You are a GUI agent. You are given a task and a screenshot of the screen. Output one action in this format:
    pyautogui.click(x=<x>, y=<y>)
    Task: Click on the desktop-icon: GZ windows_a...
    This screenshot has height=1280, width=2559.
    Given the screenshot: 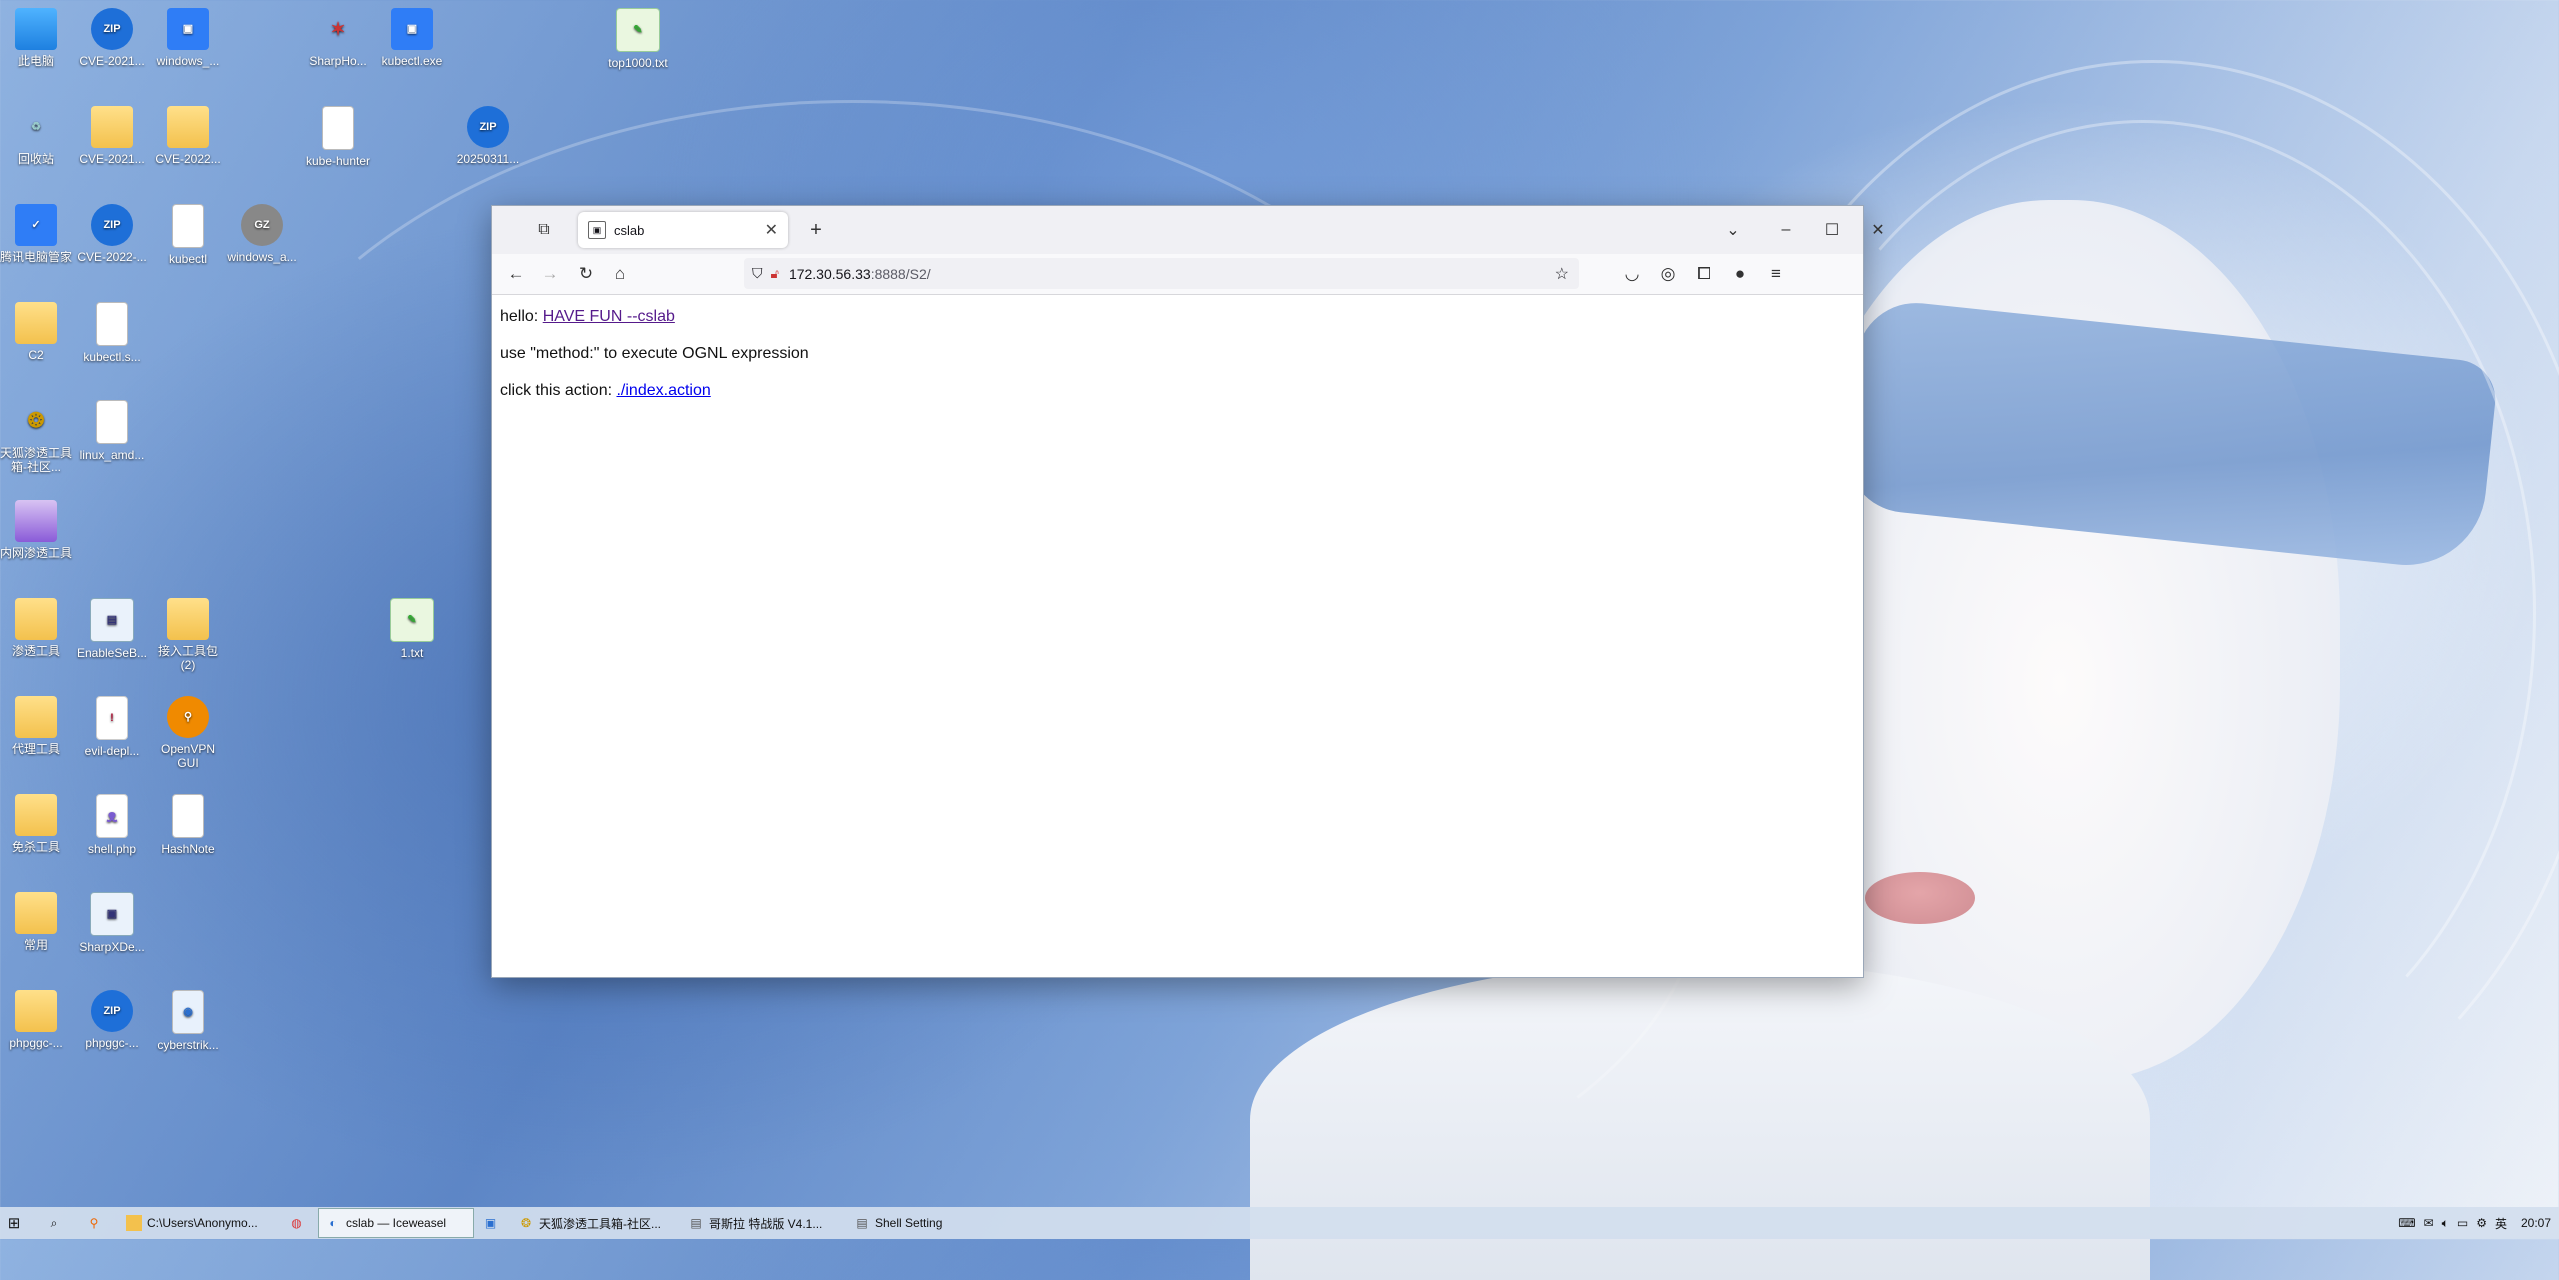 What is the action you would take?
    pyautogui.click(x=262, y=234)
    